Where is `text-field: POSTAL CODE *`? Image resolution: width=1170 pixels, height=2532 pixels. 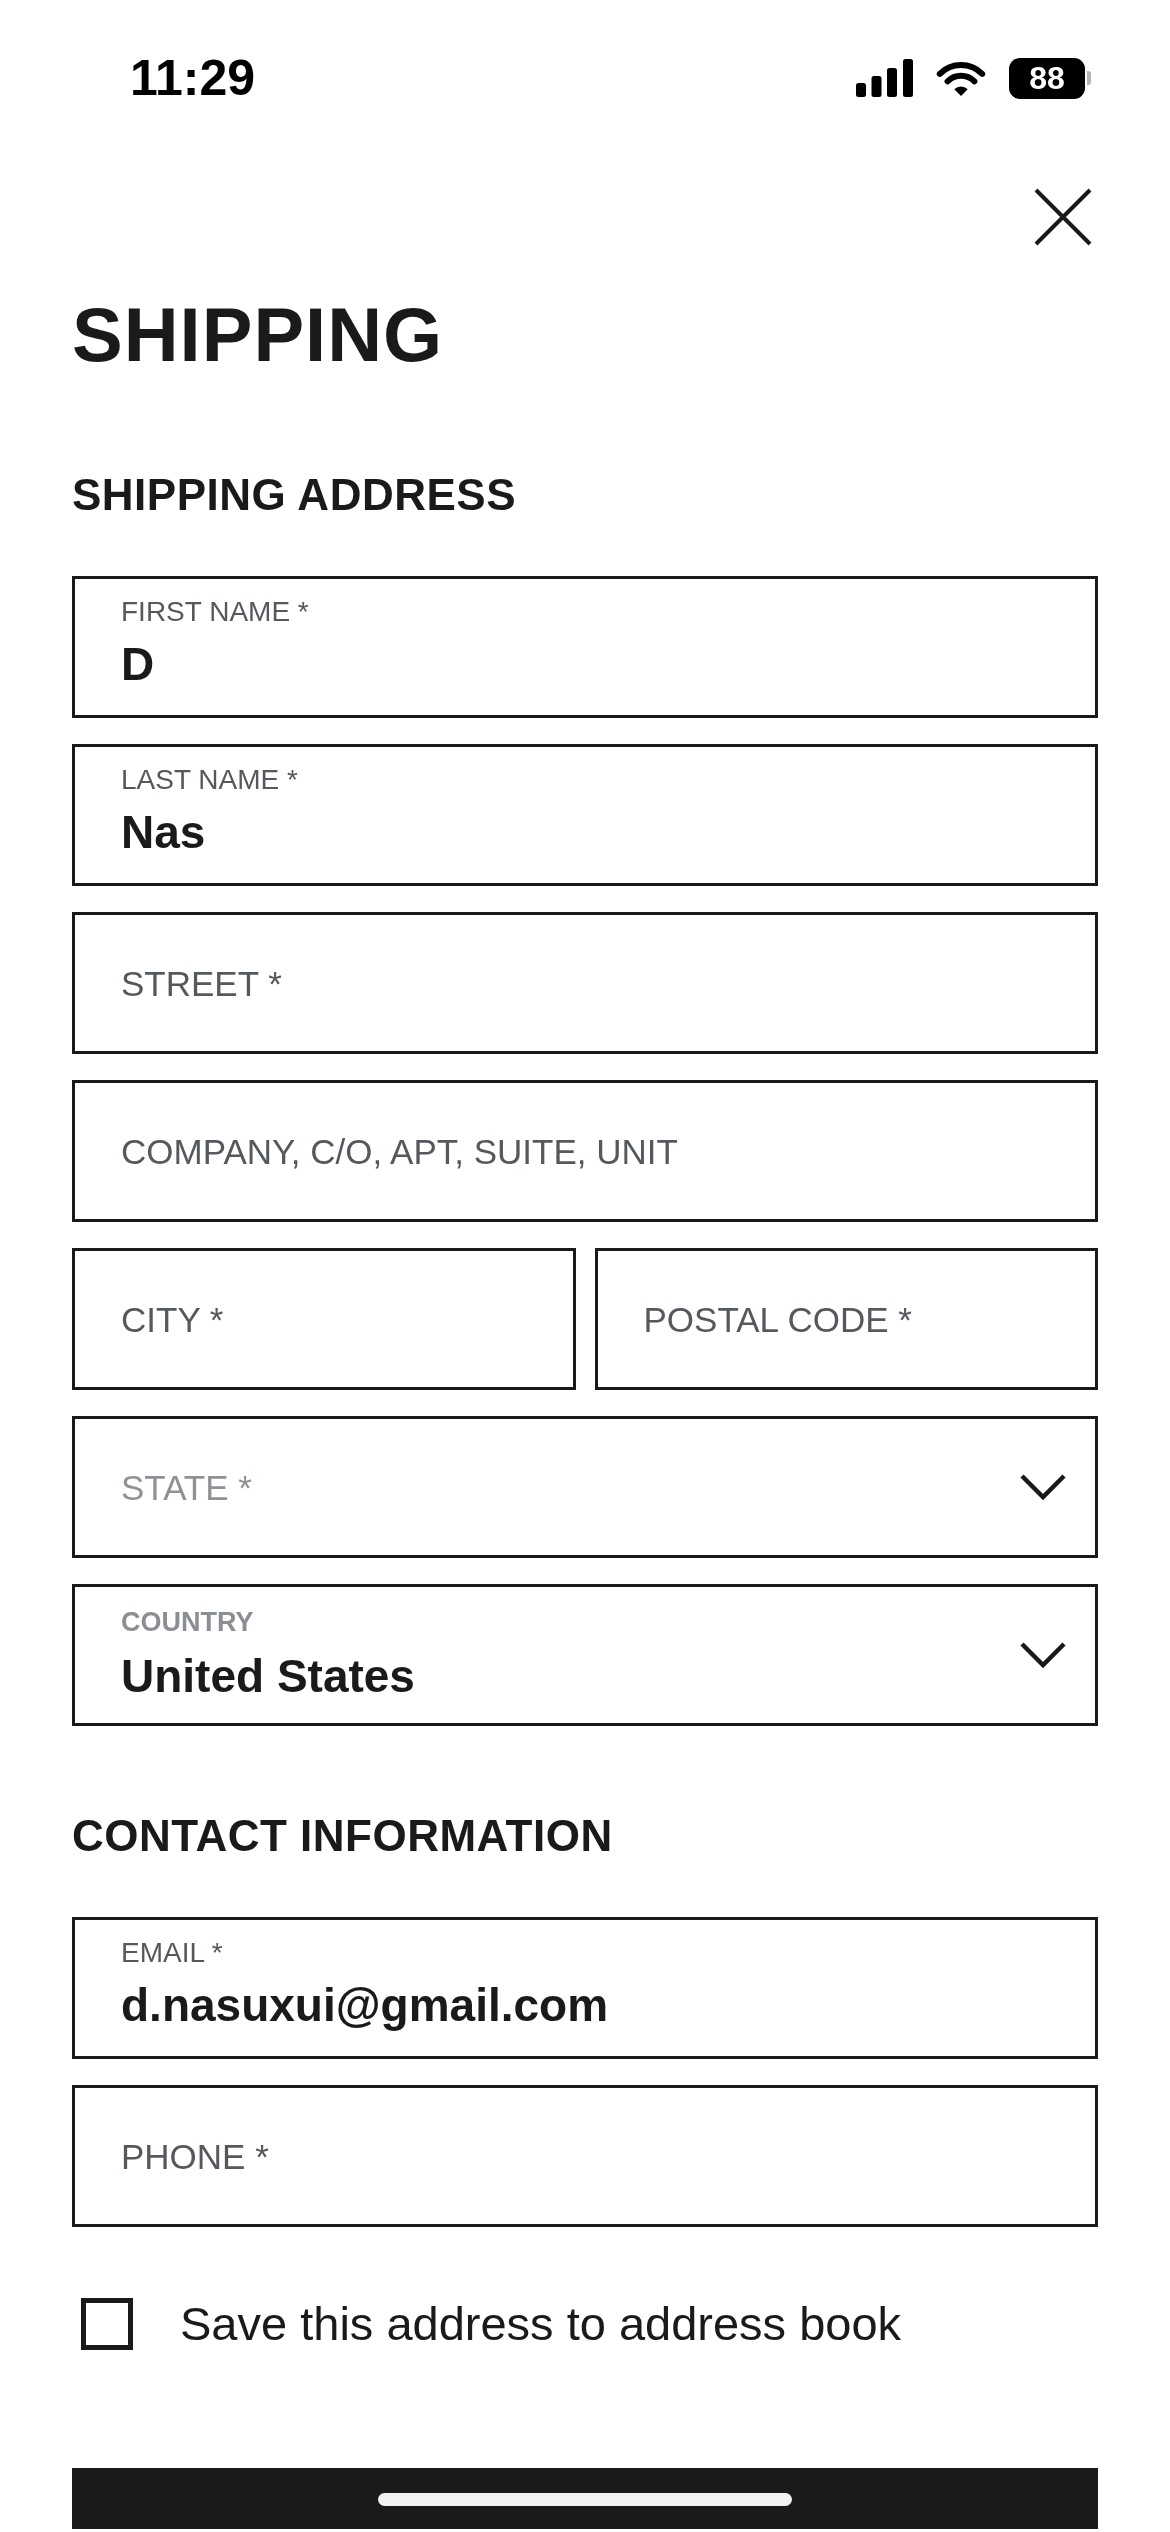 text-field: POSTAL CODE * is located at coordinates (846, 1319).